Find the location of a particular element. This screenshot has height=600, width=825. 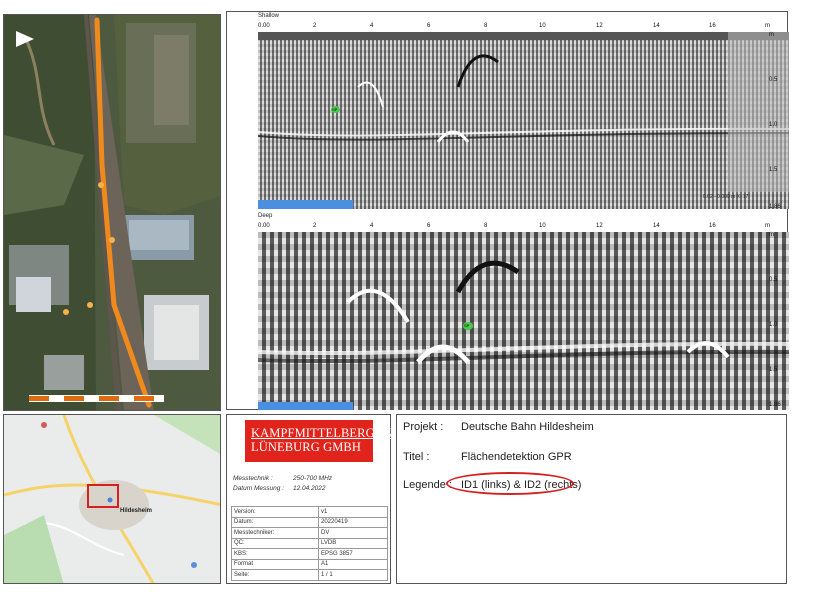

shallow-x-axis: 0.00 2 4 6 8 10 12 14 16 m is located at coordinates (523, 27).